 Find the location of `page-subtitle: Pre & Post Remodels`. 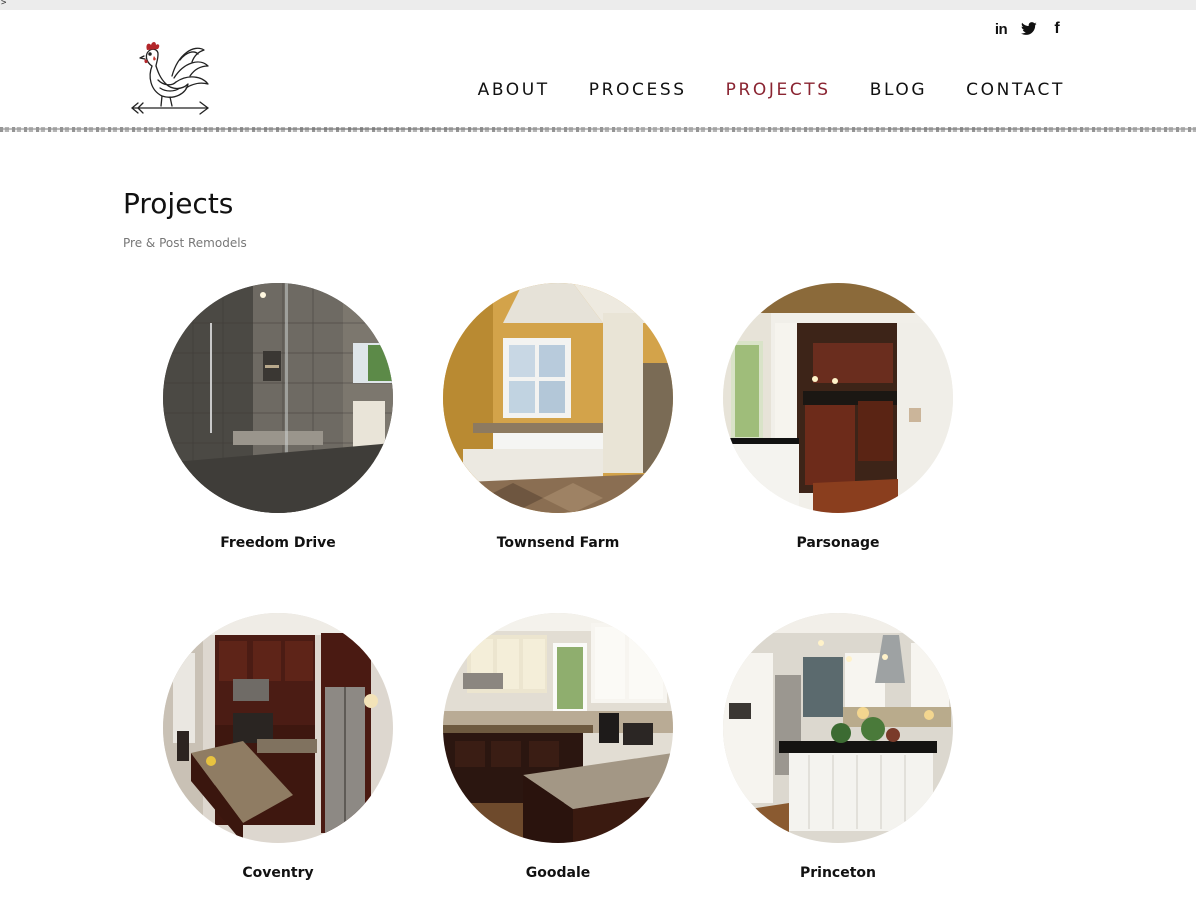

page-subtitle: Pre & Post Remodels is located at coordinates (185, 243).